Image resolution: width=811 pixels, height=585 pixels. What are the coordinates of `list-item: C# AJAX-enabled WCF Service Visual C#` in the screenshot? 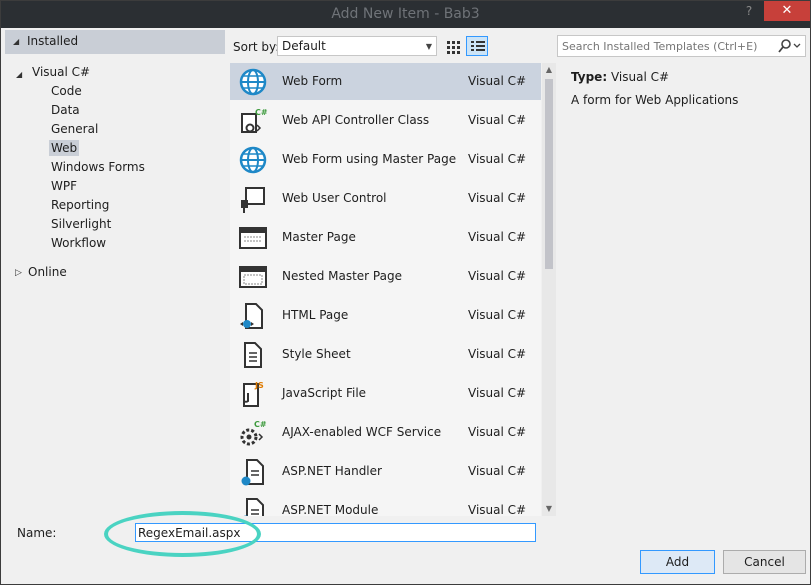 It's located at (385, 432).